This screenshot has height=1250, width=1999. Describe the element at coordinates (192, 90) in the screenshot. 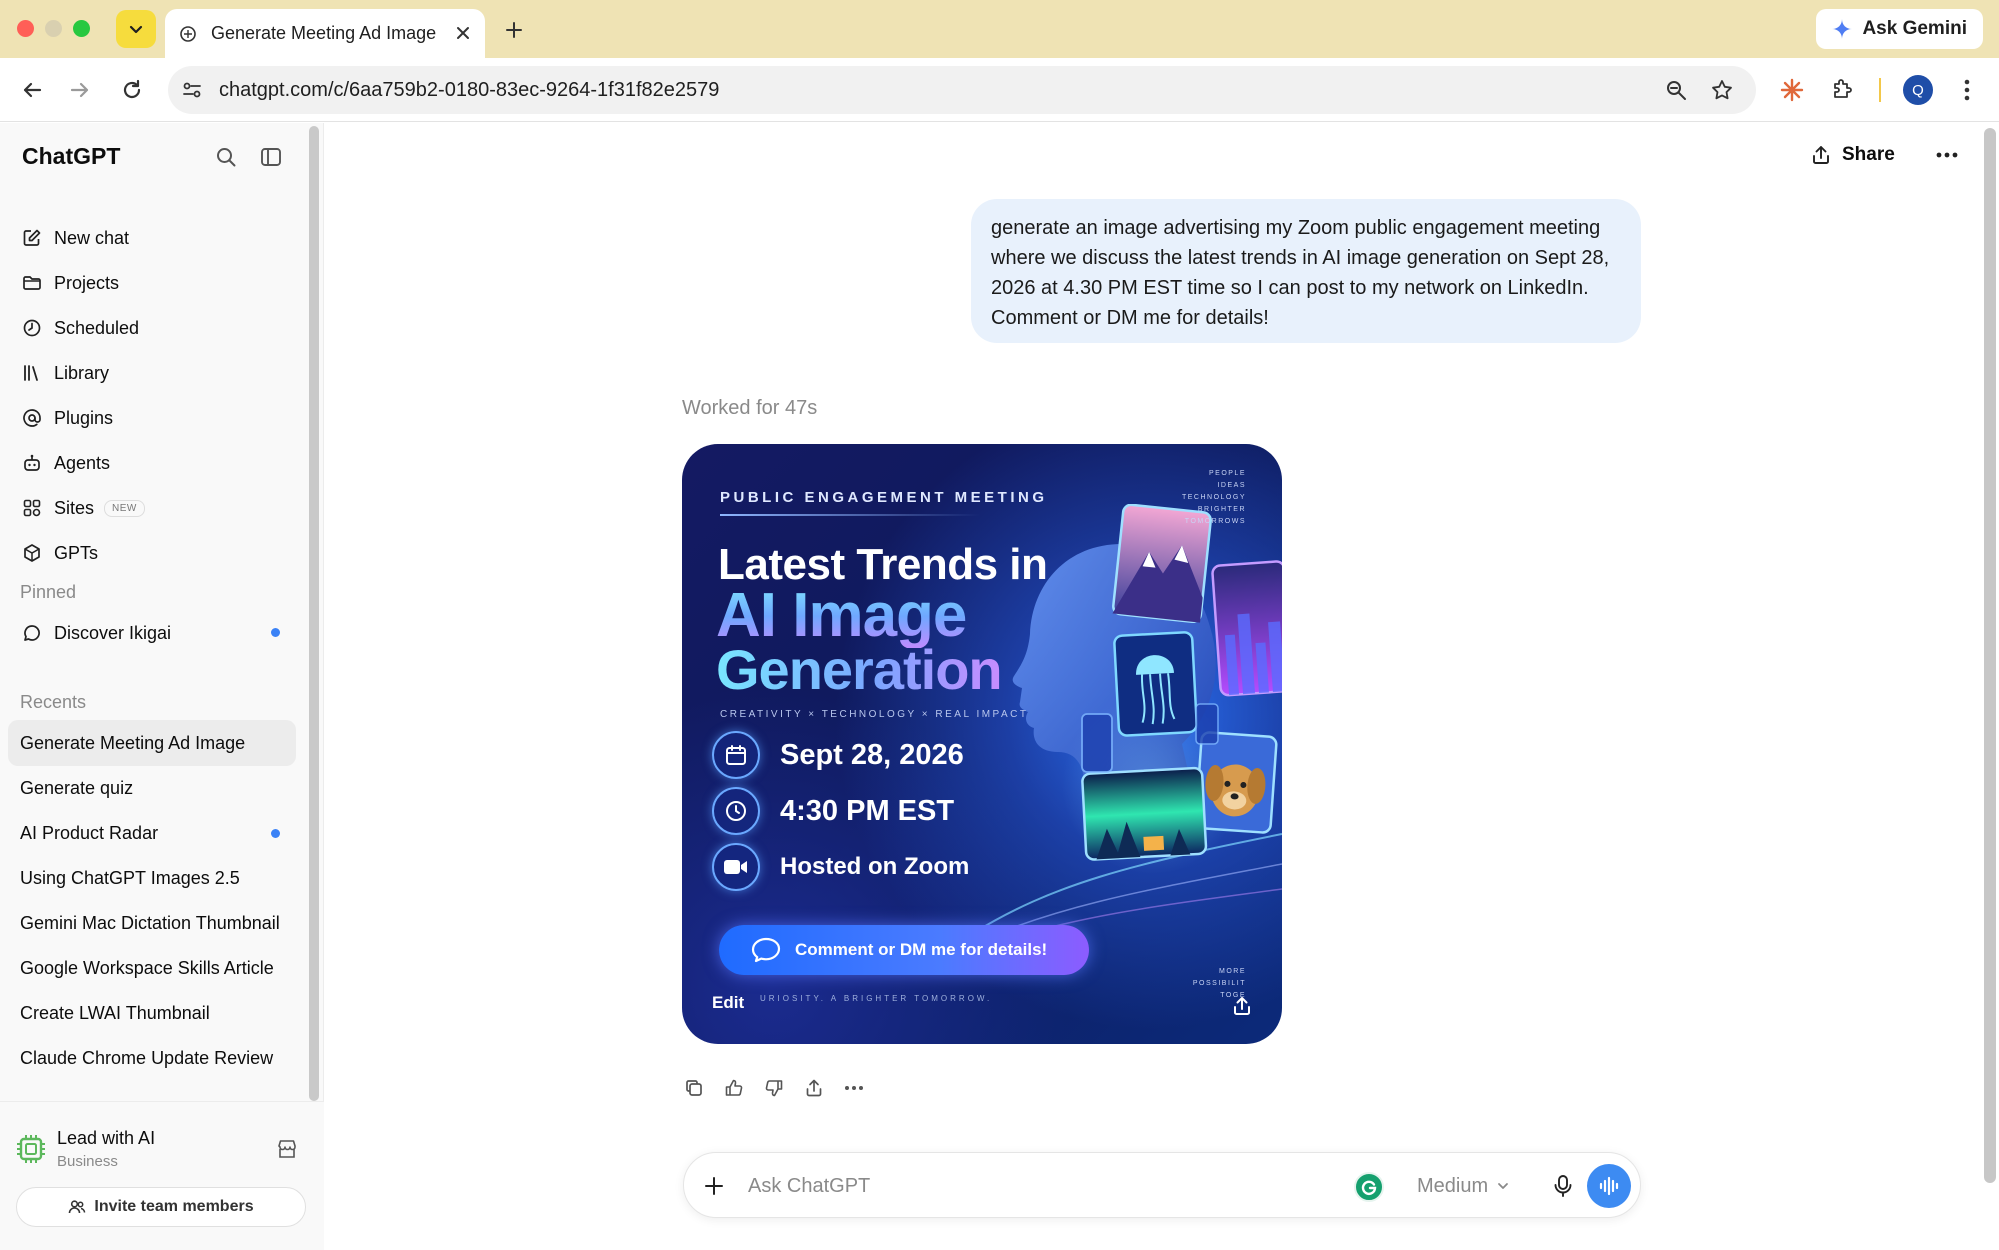

I see `site-info-icon` at that location.